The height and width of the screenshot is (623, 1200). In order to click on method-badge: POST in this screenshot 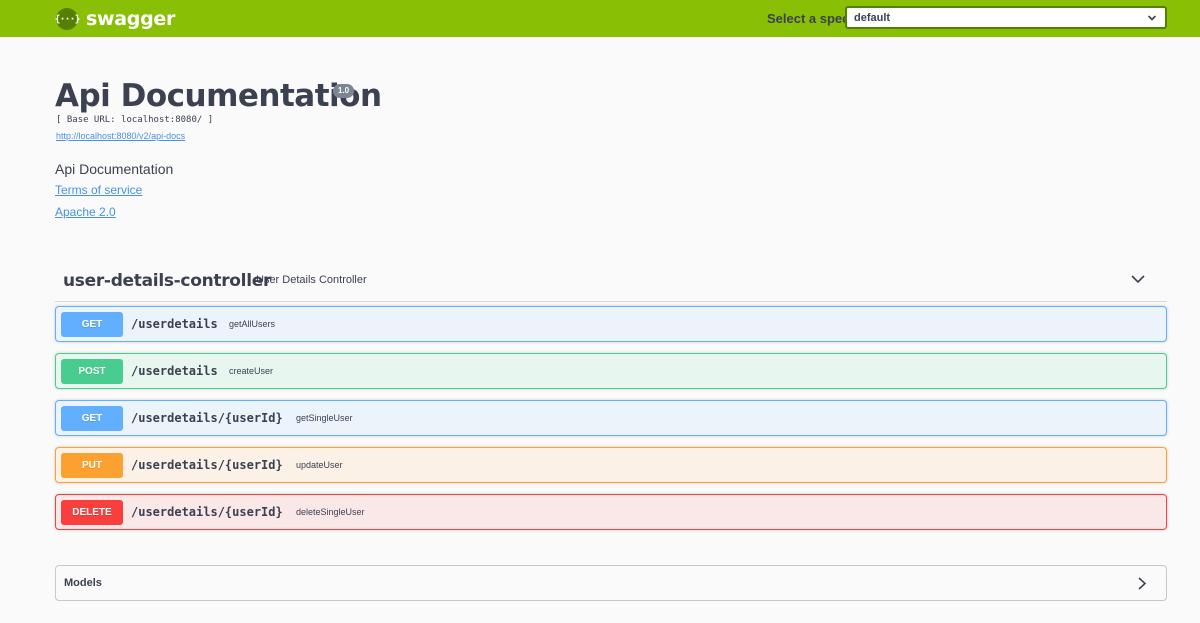, I will do `click(92, 371)`.